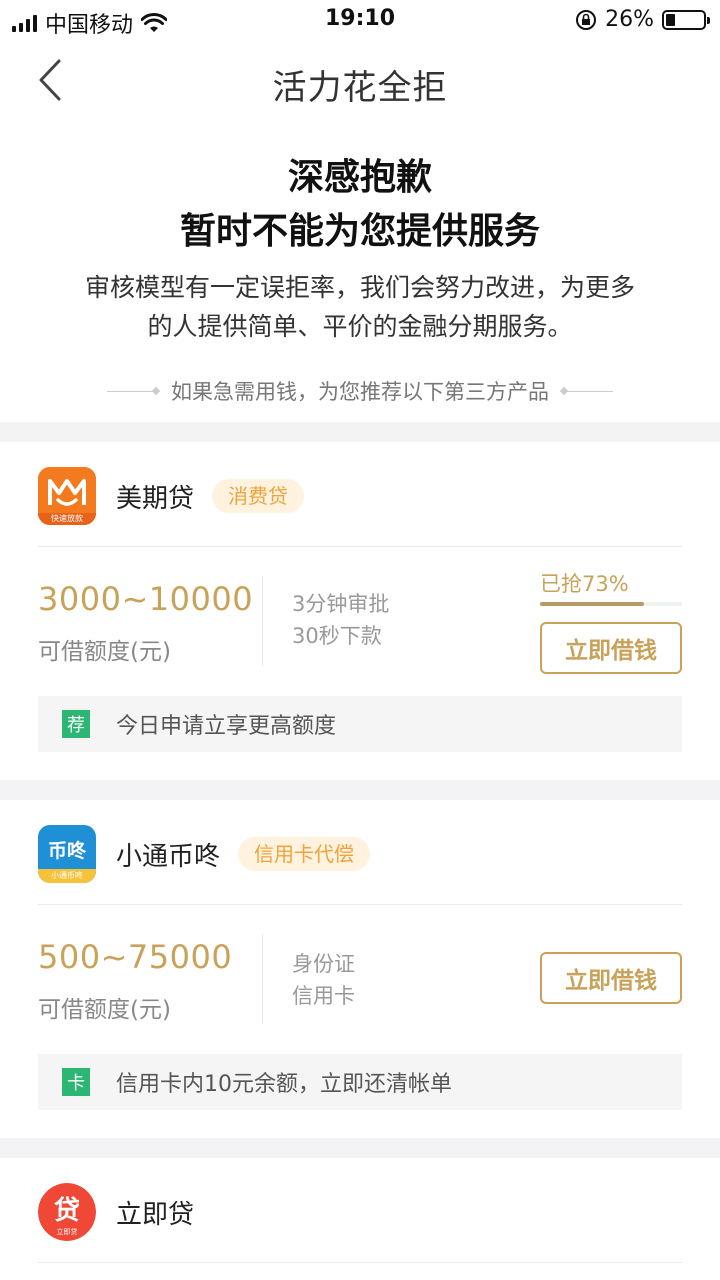 This screenshot has height=1280, width=720. I want to click on battery-percent: 26%, so click(629, 19).